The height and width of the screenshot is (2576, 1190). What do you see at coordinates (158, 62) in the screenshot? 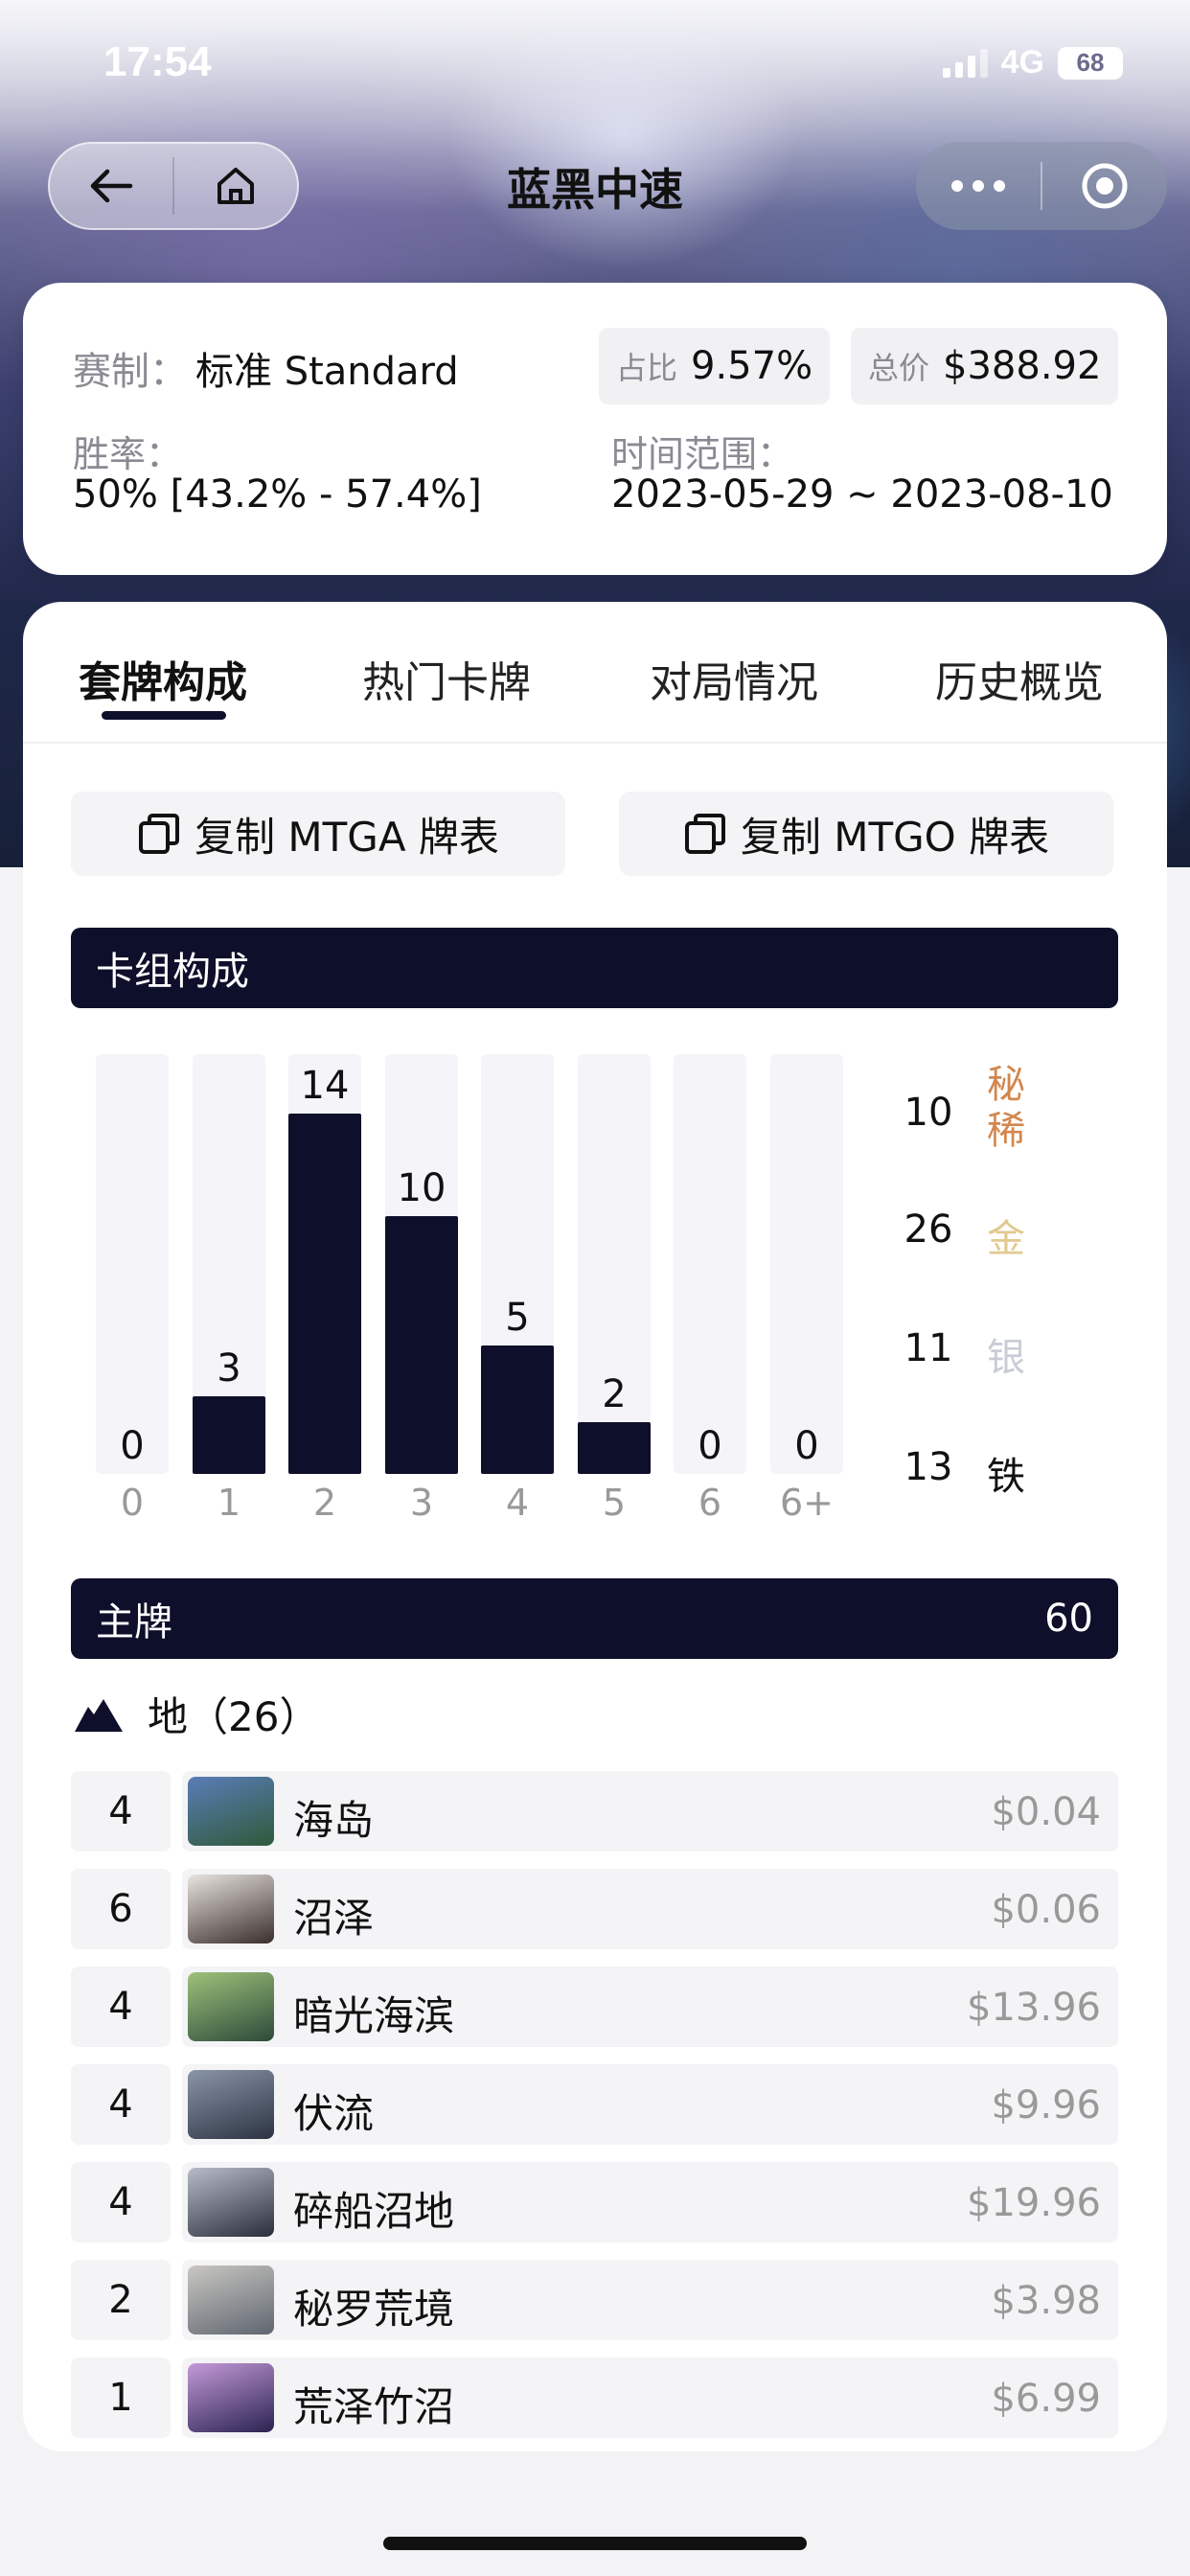
I see `status-time: 17:54` at bounding box center [158, 62].